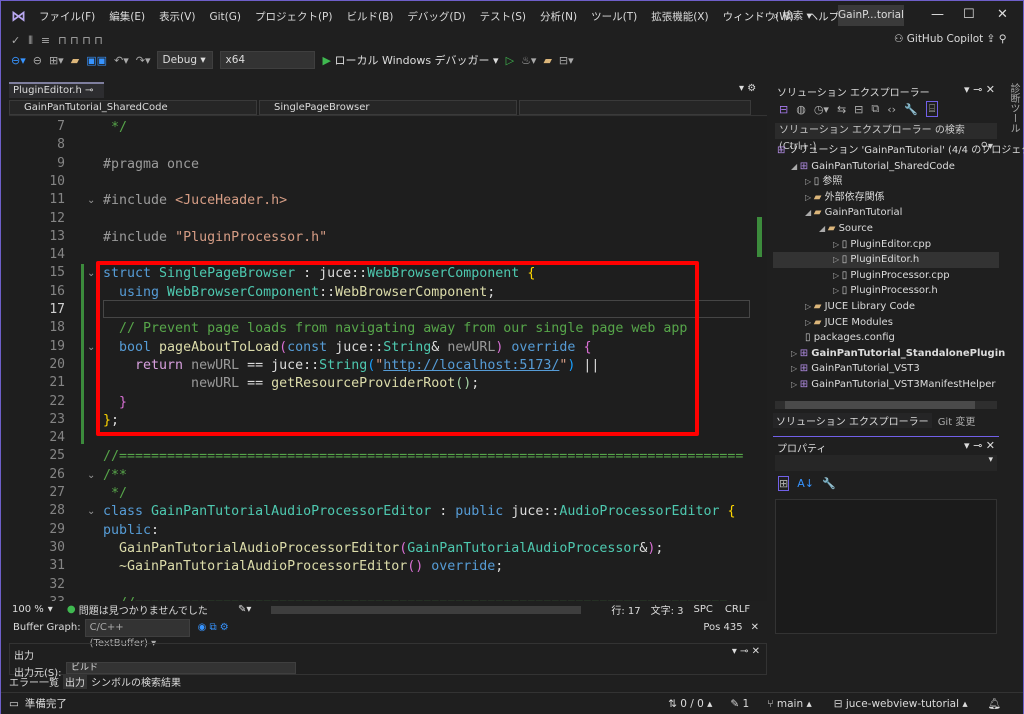  I want to click on solution-tree-item: ▷ ▯ PluginEditor.cpp, so click(852, 245).